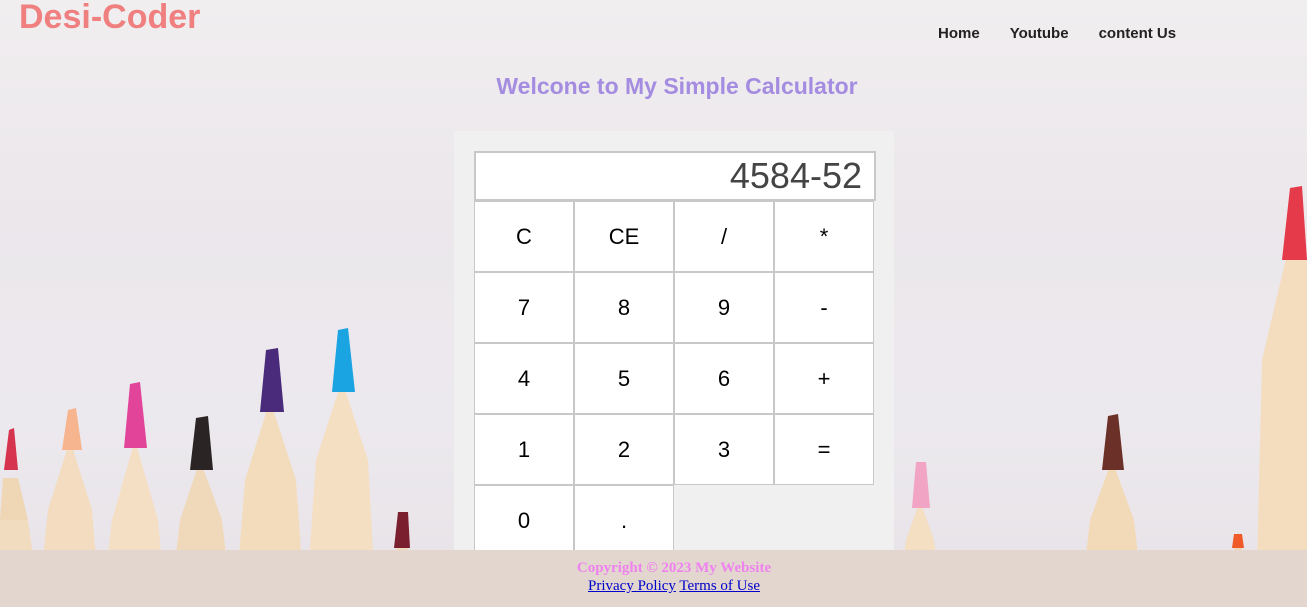 This screenshot has height=607, width=1307. What do you see at coordinates (524, 449) in the screenshot?
I see `key-1: 1` at bounding box center [524, 449].